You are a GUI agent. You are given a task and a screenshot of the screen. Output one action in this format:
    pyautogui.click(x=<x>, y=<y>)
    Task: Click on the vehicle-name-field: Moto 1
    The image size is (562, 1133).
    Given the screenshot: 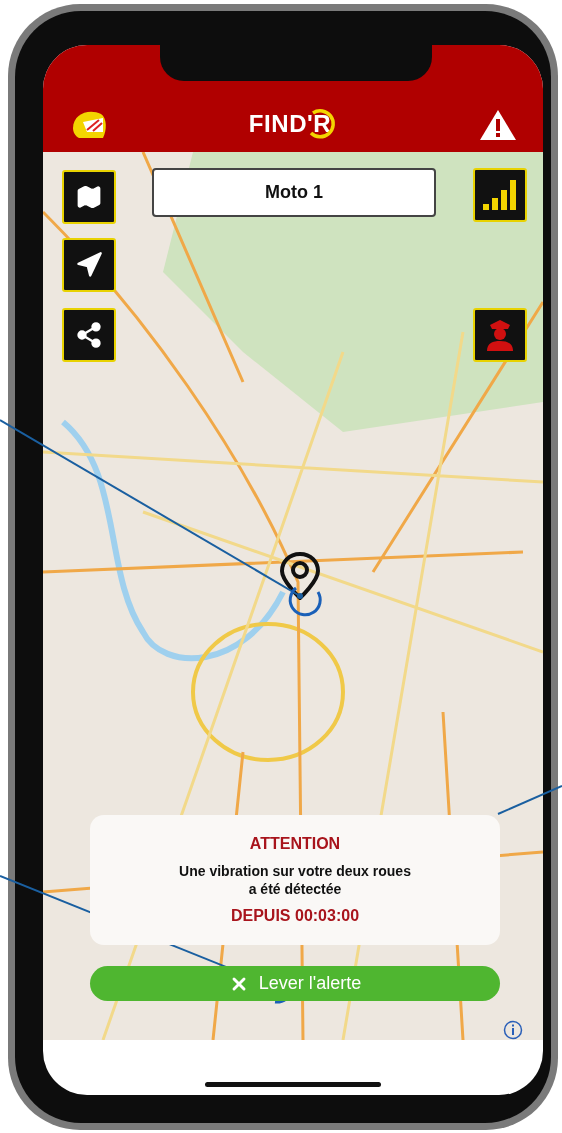 What is the action you would take?
    pyautogui.click(x=294, y=192)
    